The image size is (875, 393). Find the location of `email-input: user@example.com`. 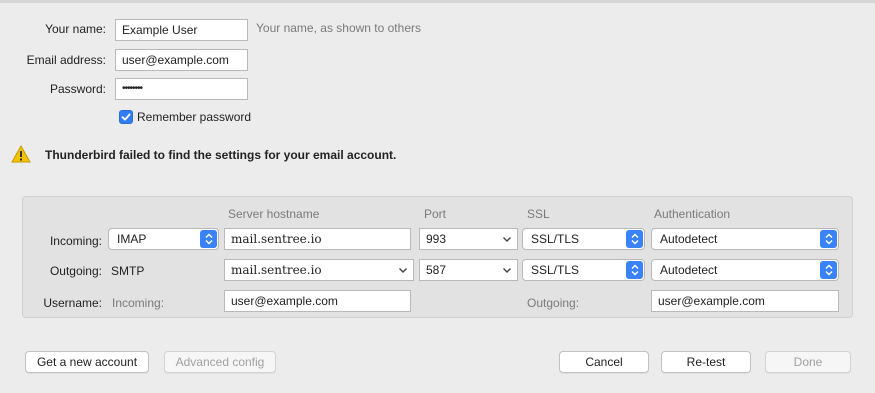

email-input: user@example.com is located at coordinates (181, 60).